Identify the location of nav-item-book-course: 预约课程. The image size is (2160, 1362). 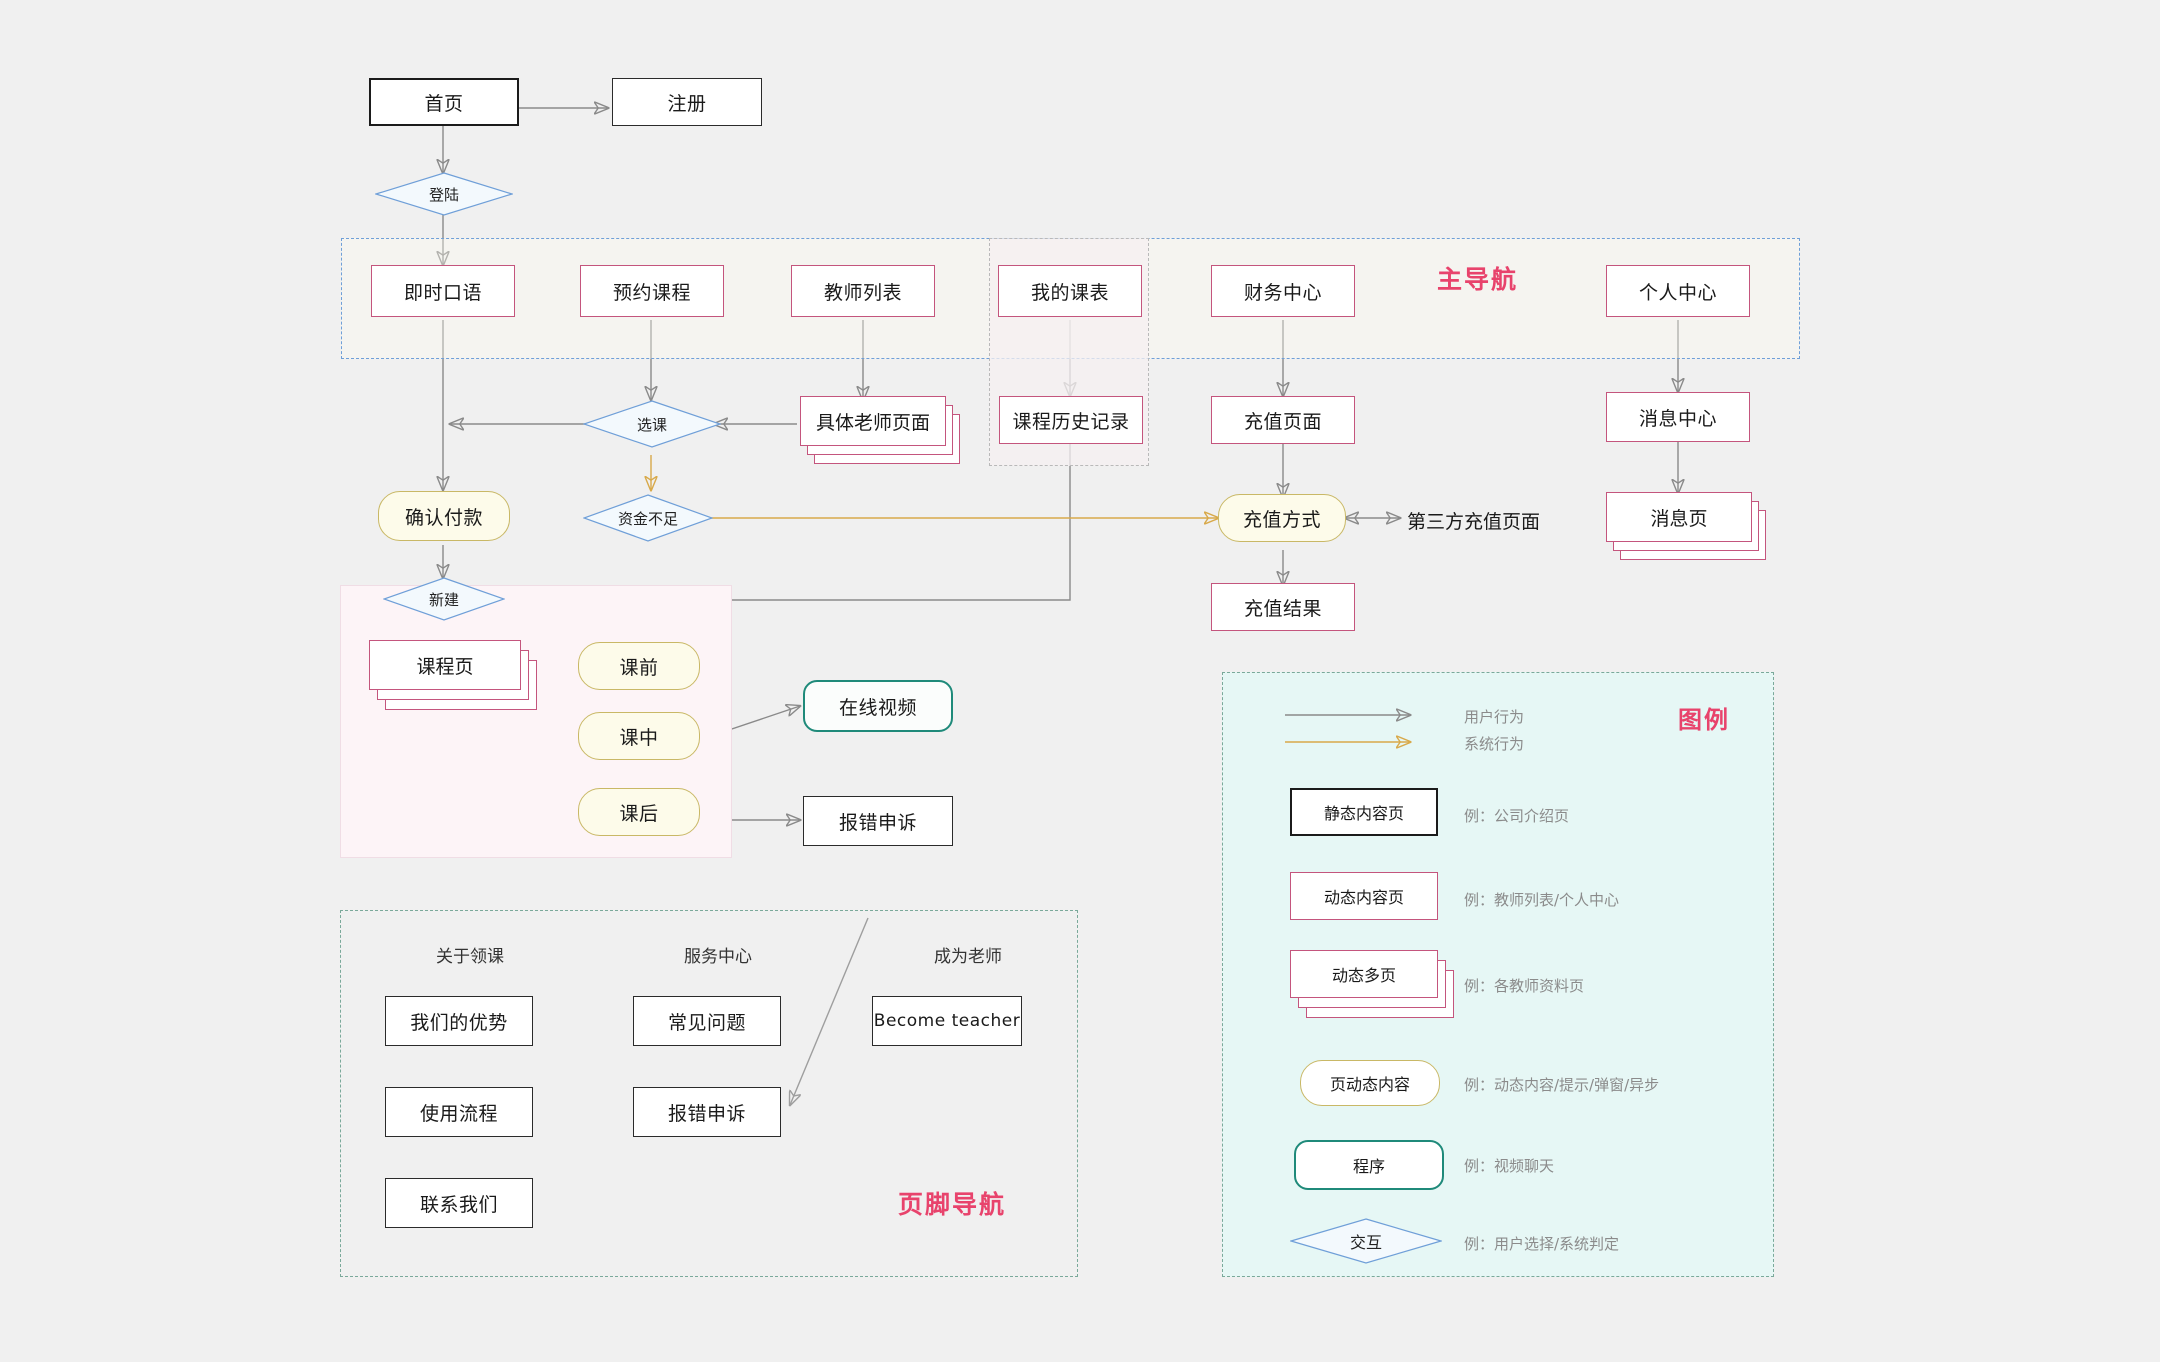
(652, 291).